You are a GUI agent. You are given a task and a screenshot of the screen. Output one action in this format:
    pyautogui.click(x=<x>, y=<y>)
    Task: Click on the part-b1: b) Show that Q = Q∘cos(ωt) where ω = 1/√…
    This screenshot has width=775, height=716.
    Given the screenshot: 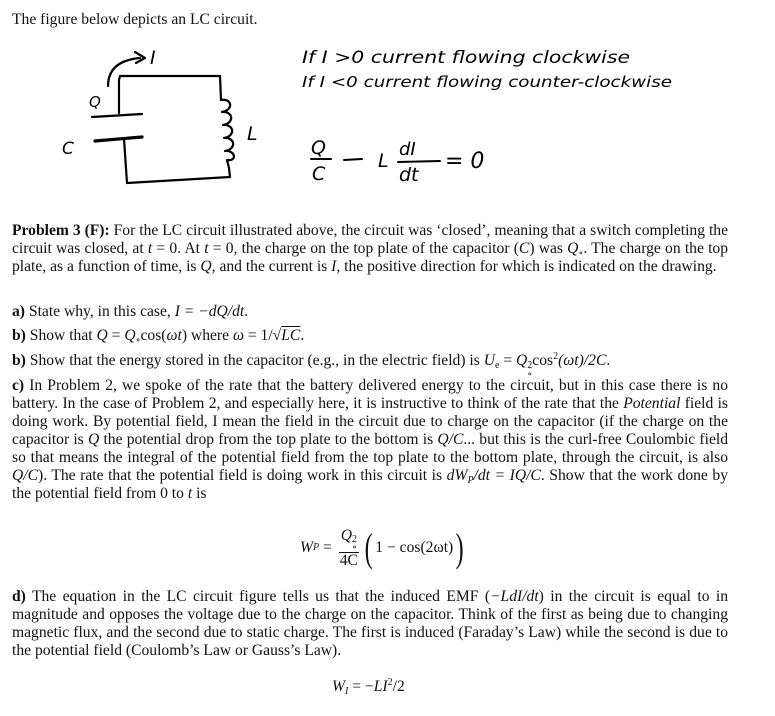 What is the action you would take?
    pyautogui.click(x=158, y=336)
    